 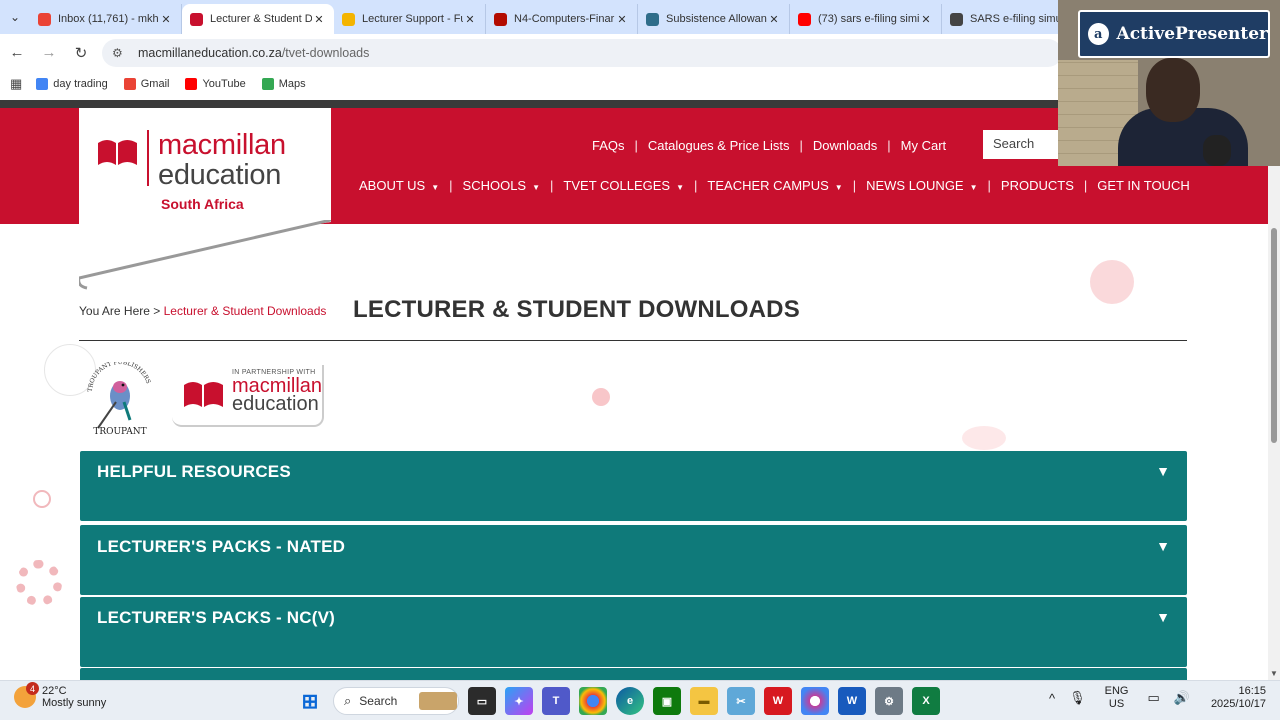 What do you see at coordinates (292, 84) in the screenshot?
I see `bookmark-label: Maps` at bounding box center [292, 84].